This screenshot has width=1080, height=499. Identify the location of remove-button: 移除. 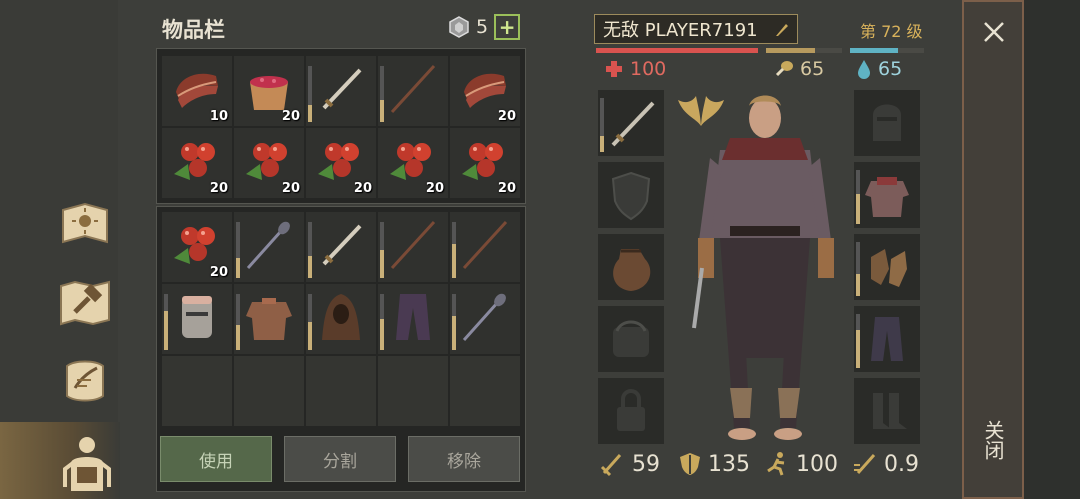
(464, 459).